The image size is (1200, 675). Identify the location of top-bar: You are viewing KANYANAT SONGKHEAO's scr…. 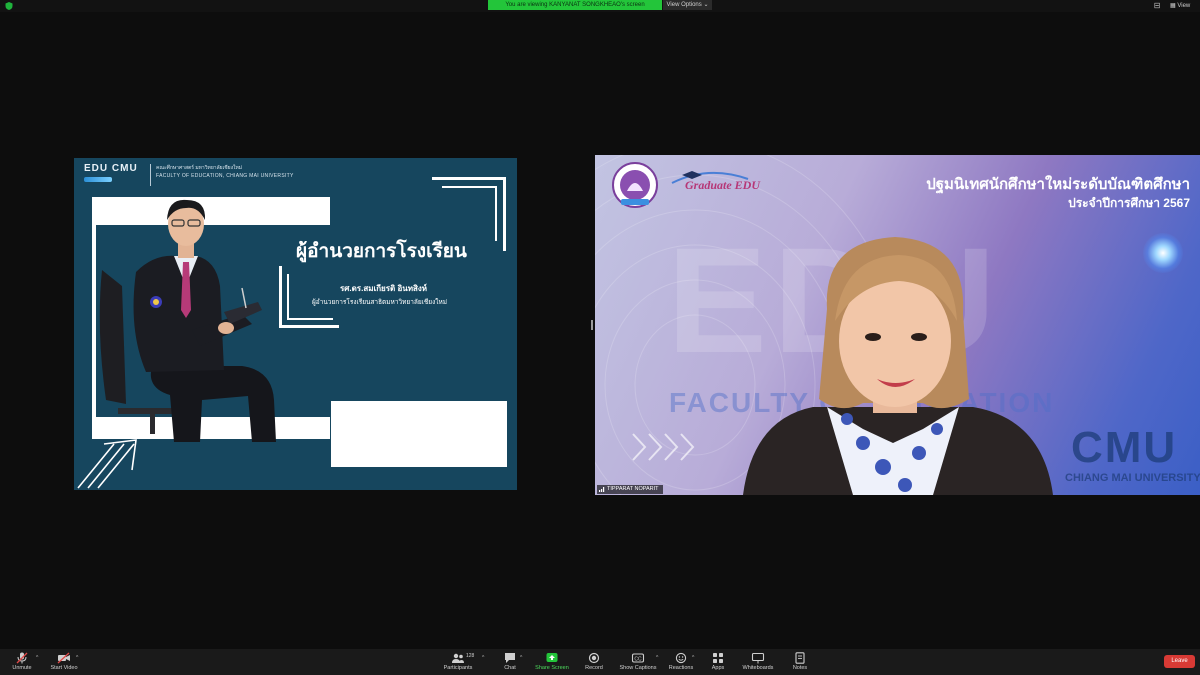
(600, 6).